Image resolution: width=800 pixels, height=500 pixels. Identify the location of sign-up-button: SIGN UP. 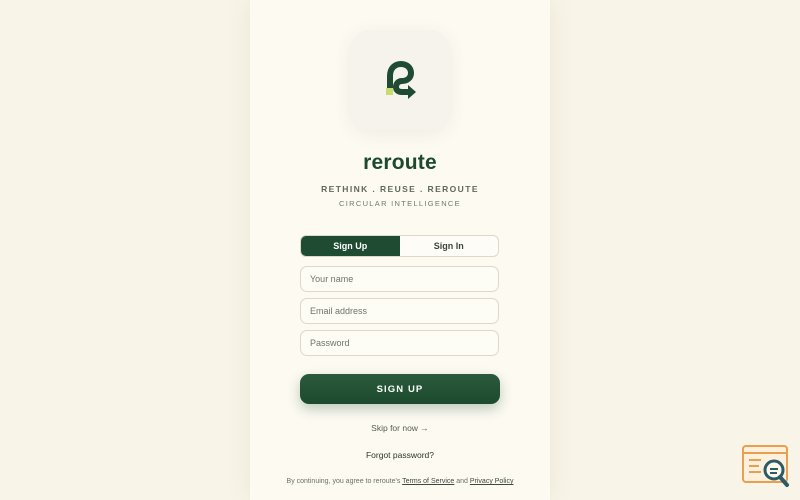
(400, 389).